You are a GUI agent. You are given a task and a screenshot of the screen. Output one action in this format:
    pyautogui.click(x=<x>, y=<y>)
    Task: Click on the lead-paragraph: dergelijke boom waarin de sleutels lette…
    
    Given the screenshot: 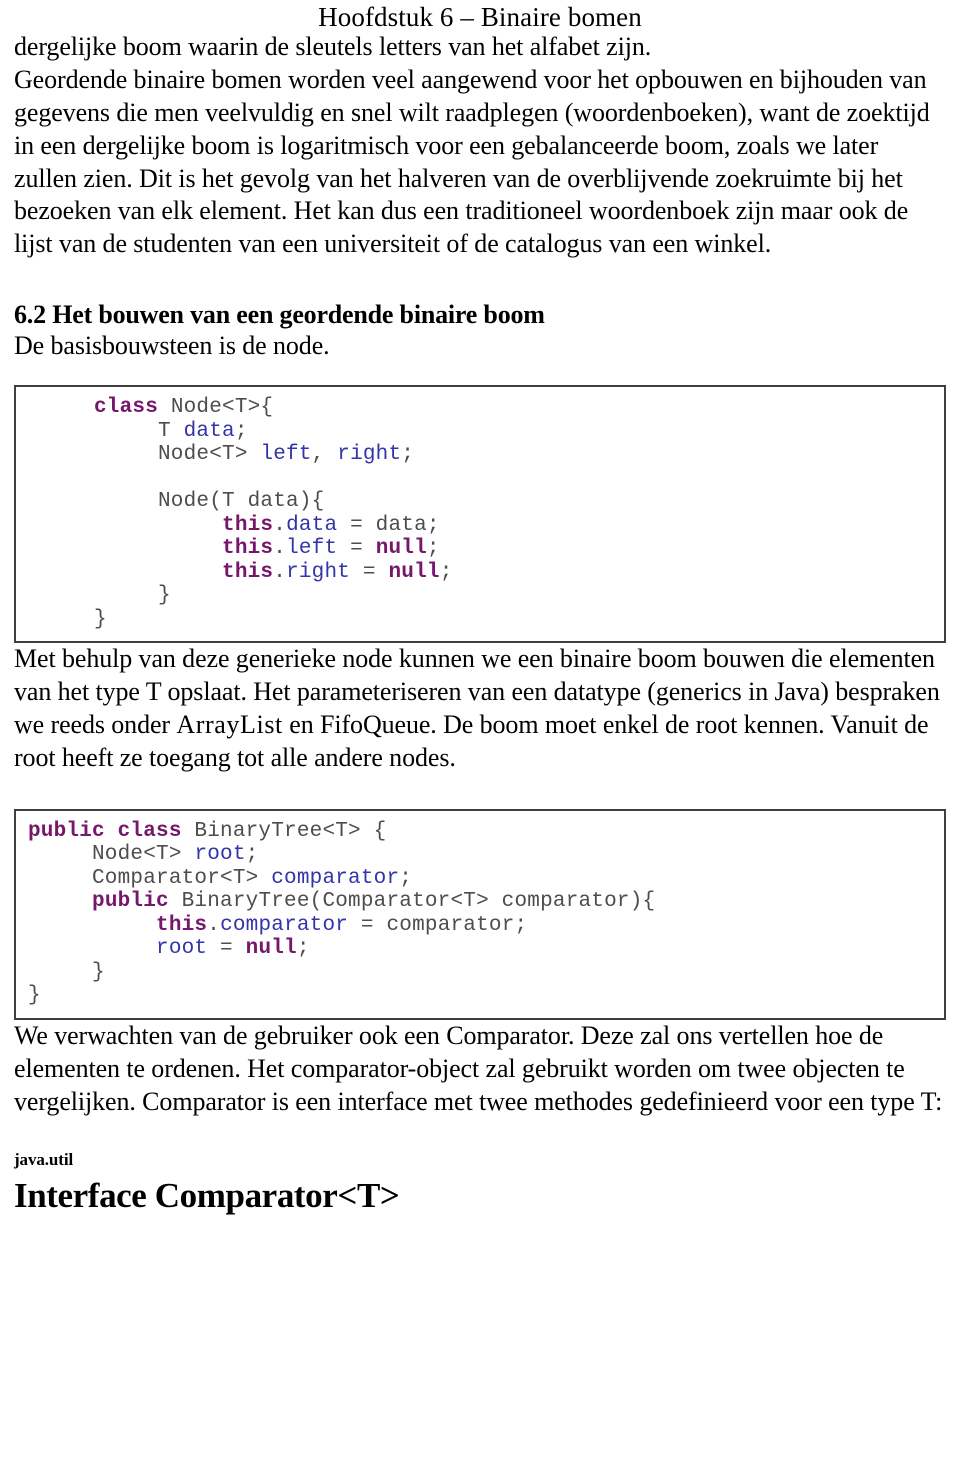 What is the action you would take?
    pyautogui.click(x=333, y=46)
    